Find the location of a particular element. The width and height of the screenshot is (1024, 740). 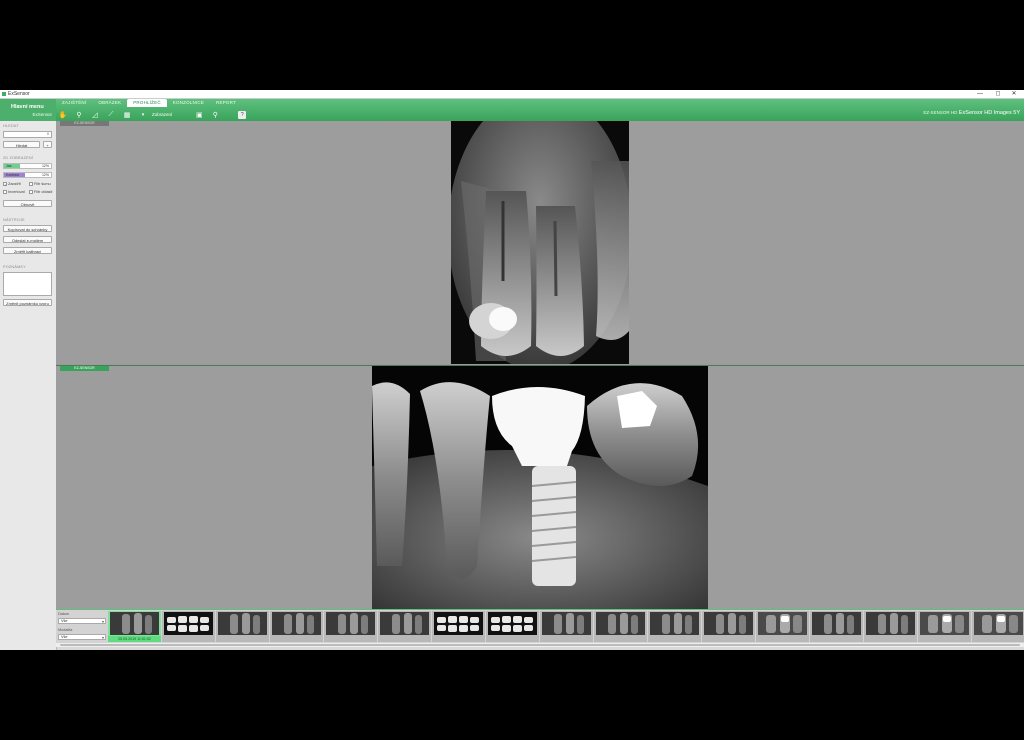

thumbnail-item: 25.05.2019 11:51:52 is located at coordinates (134, 626).